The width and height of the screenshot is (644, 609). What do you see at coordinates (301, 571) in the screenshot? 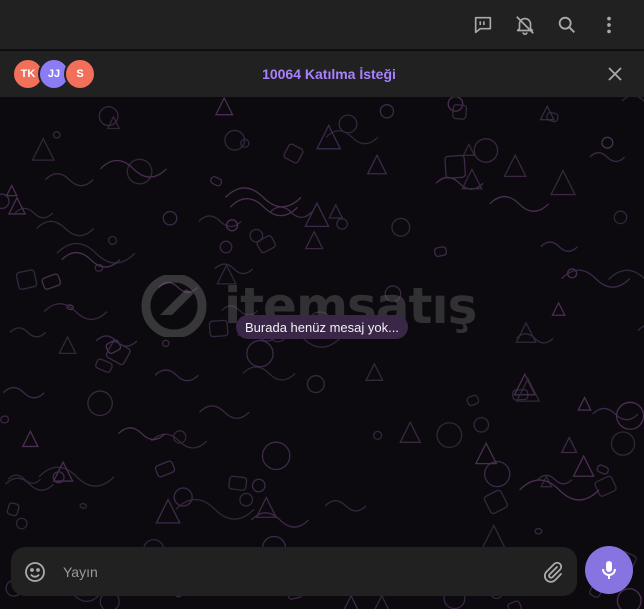
I see `message-input` at bounding box center [301, 571].